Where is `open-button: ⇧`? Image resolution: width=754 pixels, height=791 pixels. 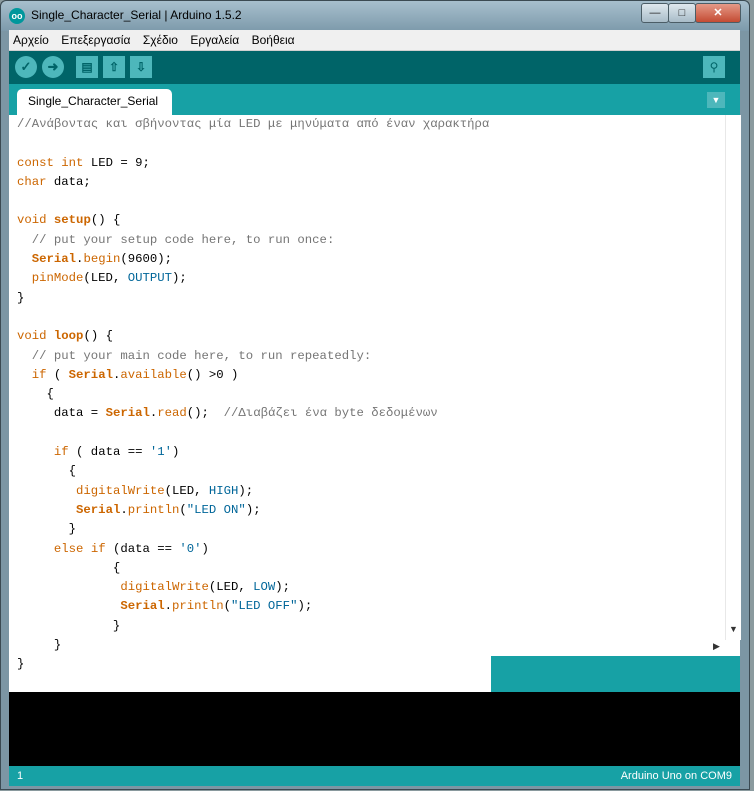
open-button: ⇧ is located at coordinates (114, 67).